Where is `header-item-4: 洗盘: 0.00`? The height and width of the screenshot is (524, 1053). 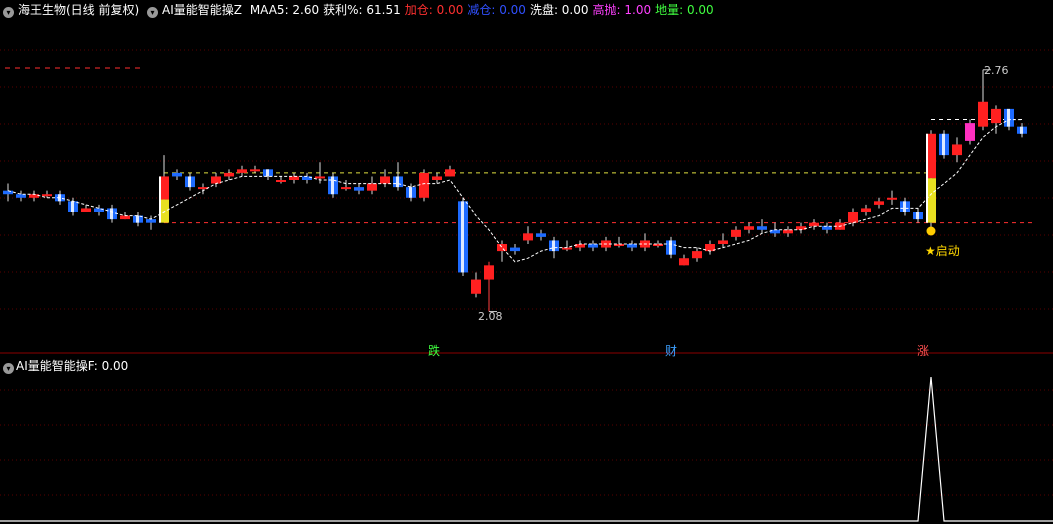 header-item-4: 洗盘: 0.00 is located at coordinates (559, 10).